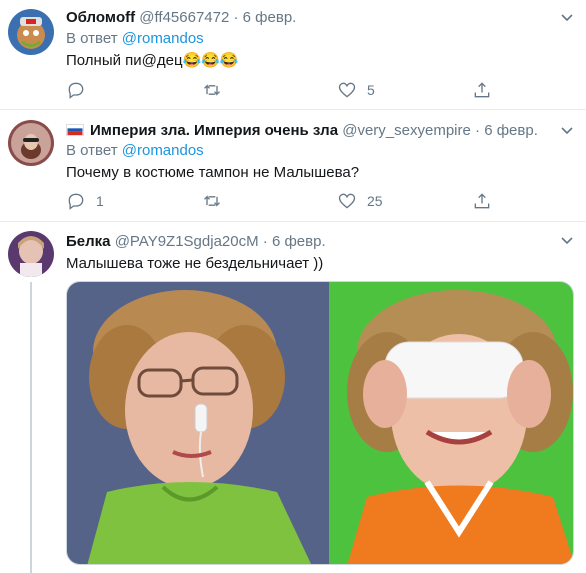 The image size is (586, 573). Describe the element at coordinates (195, 263) in the screenshot. I see `tweet-text: Малышева тоже не бездельничает ))` at that location.